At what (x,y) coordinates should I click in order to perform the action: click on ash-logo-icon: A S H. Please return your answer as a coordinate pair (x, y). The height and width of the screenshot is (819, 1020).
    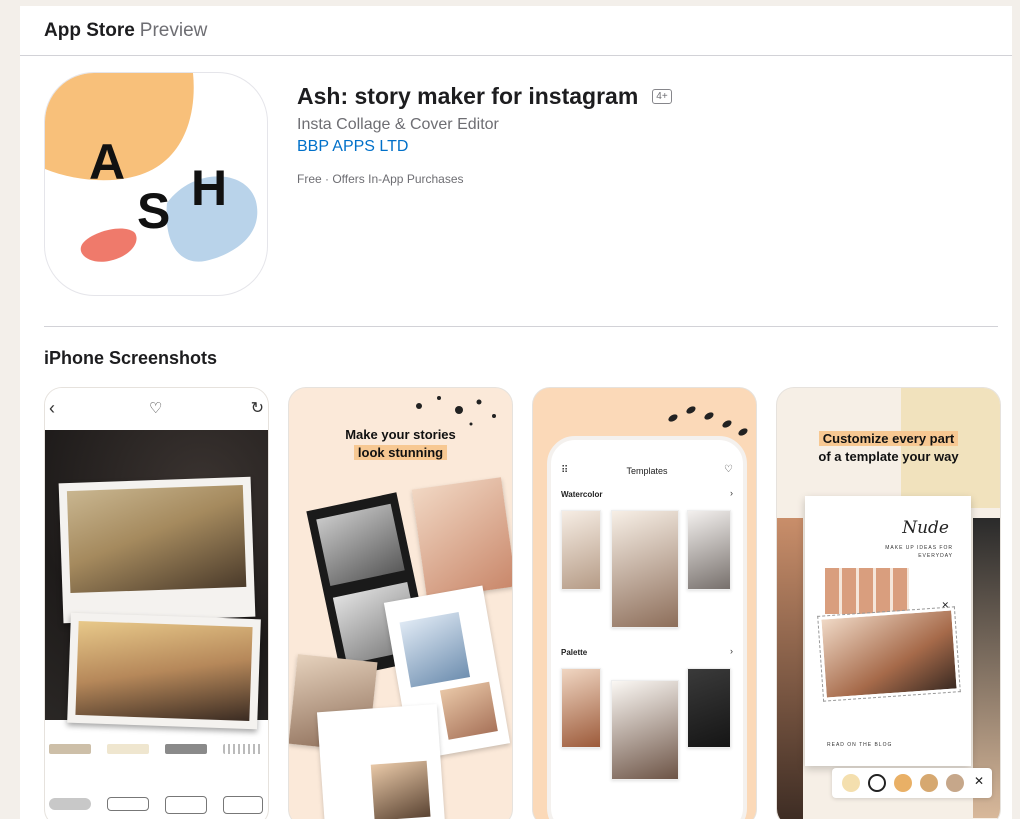
    Looking at the image, I should click on (151, 167).